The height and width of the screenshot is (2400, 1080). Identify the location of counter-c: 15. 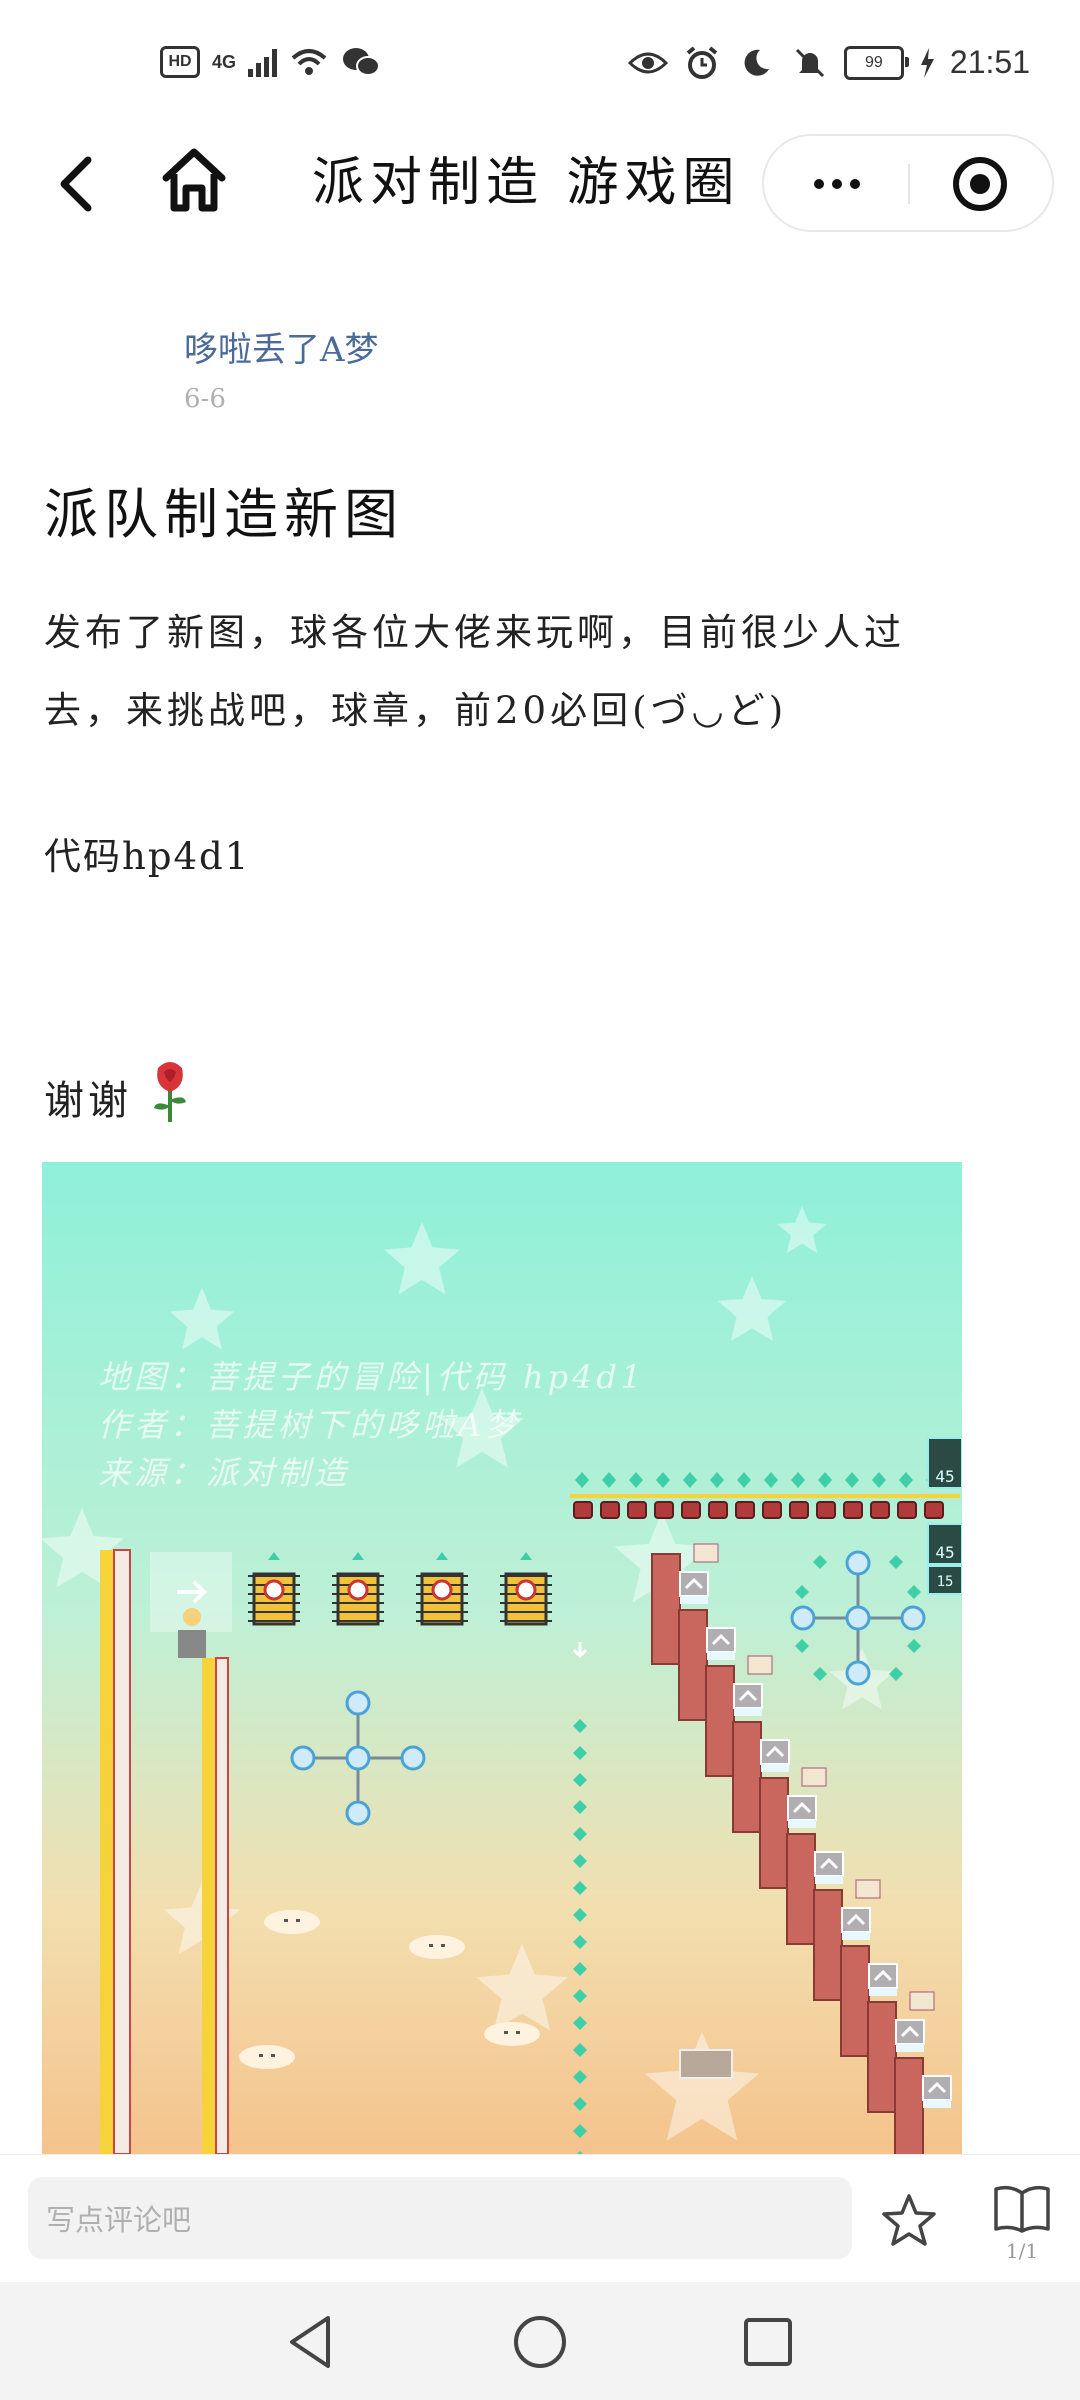
(945, 1582).